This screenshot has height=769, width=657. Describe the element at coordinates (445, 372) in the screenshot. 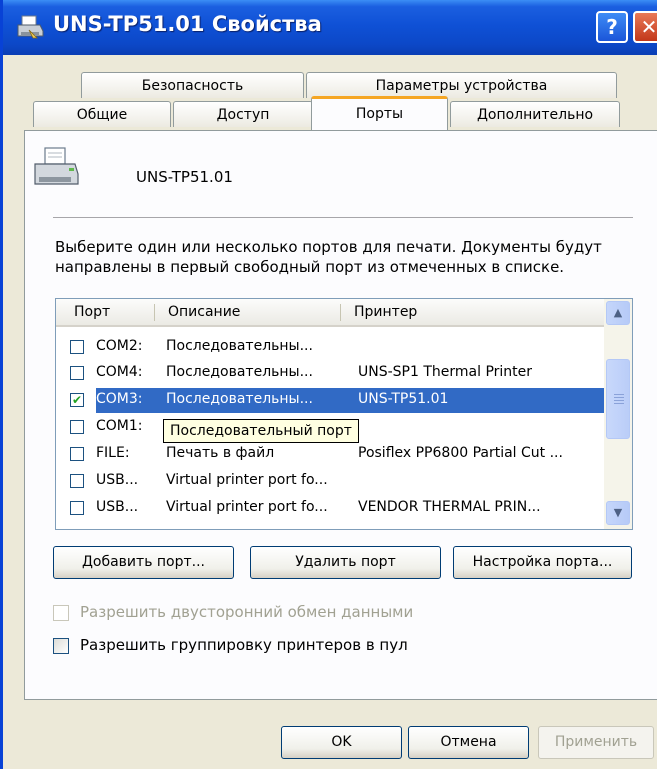

I see `printer-cell: UNS-SP1 Thermal Printer` at that location.